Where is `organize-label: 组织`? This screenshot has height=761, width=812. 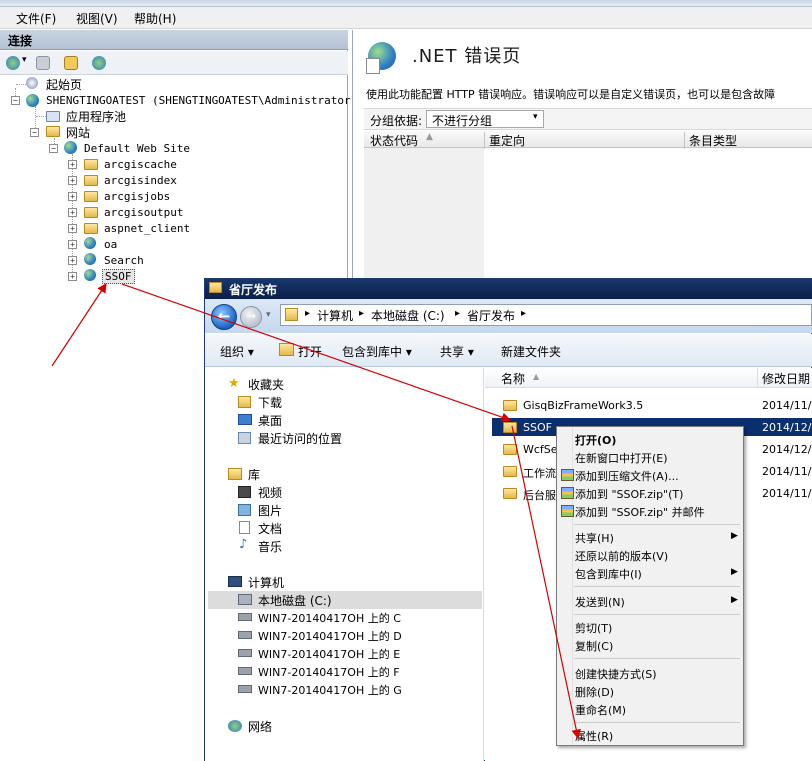 organize-label: 组织 is located at coordinates (232, 352).